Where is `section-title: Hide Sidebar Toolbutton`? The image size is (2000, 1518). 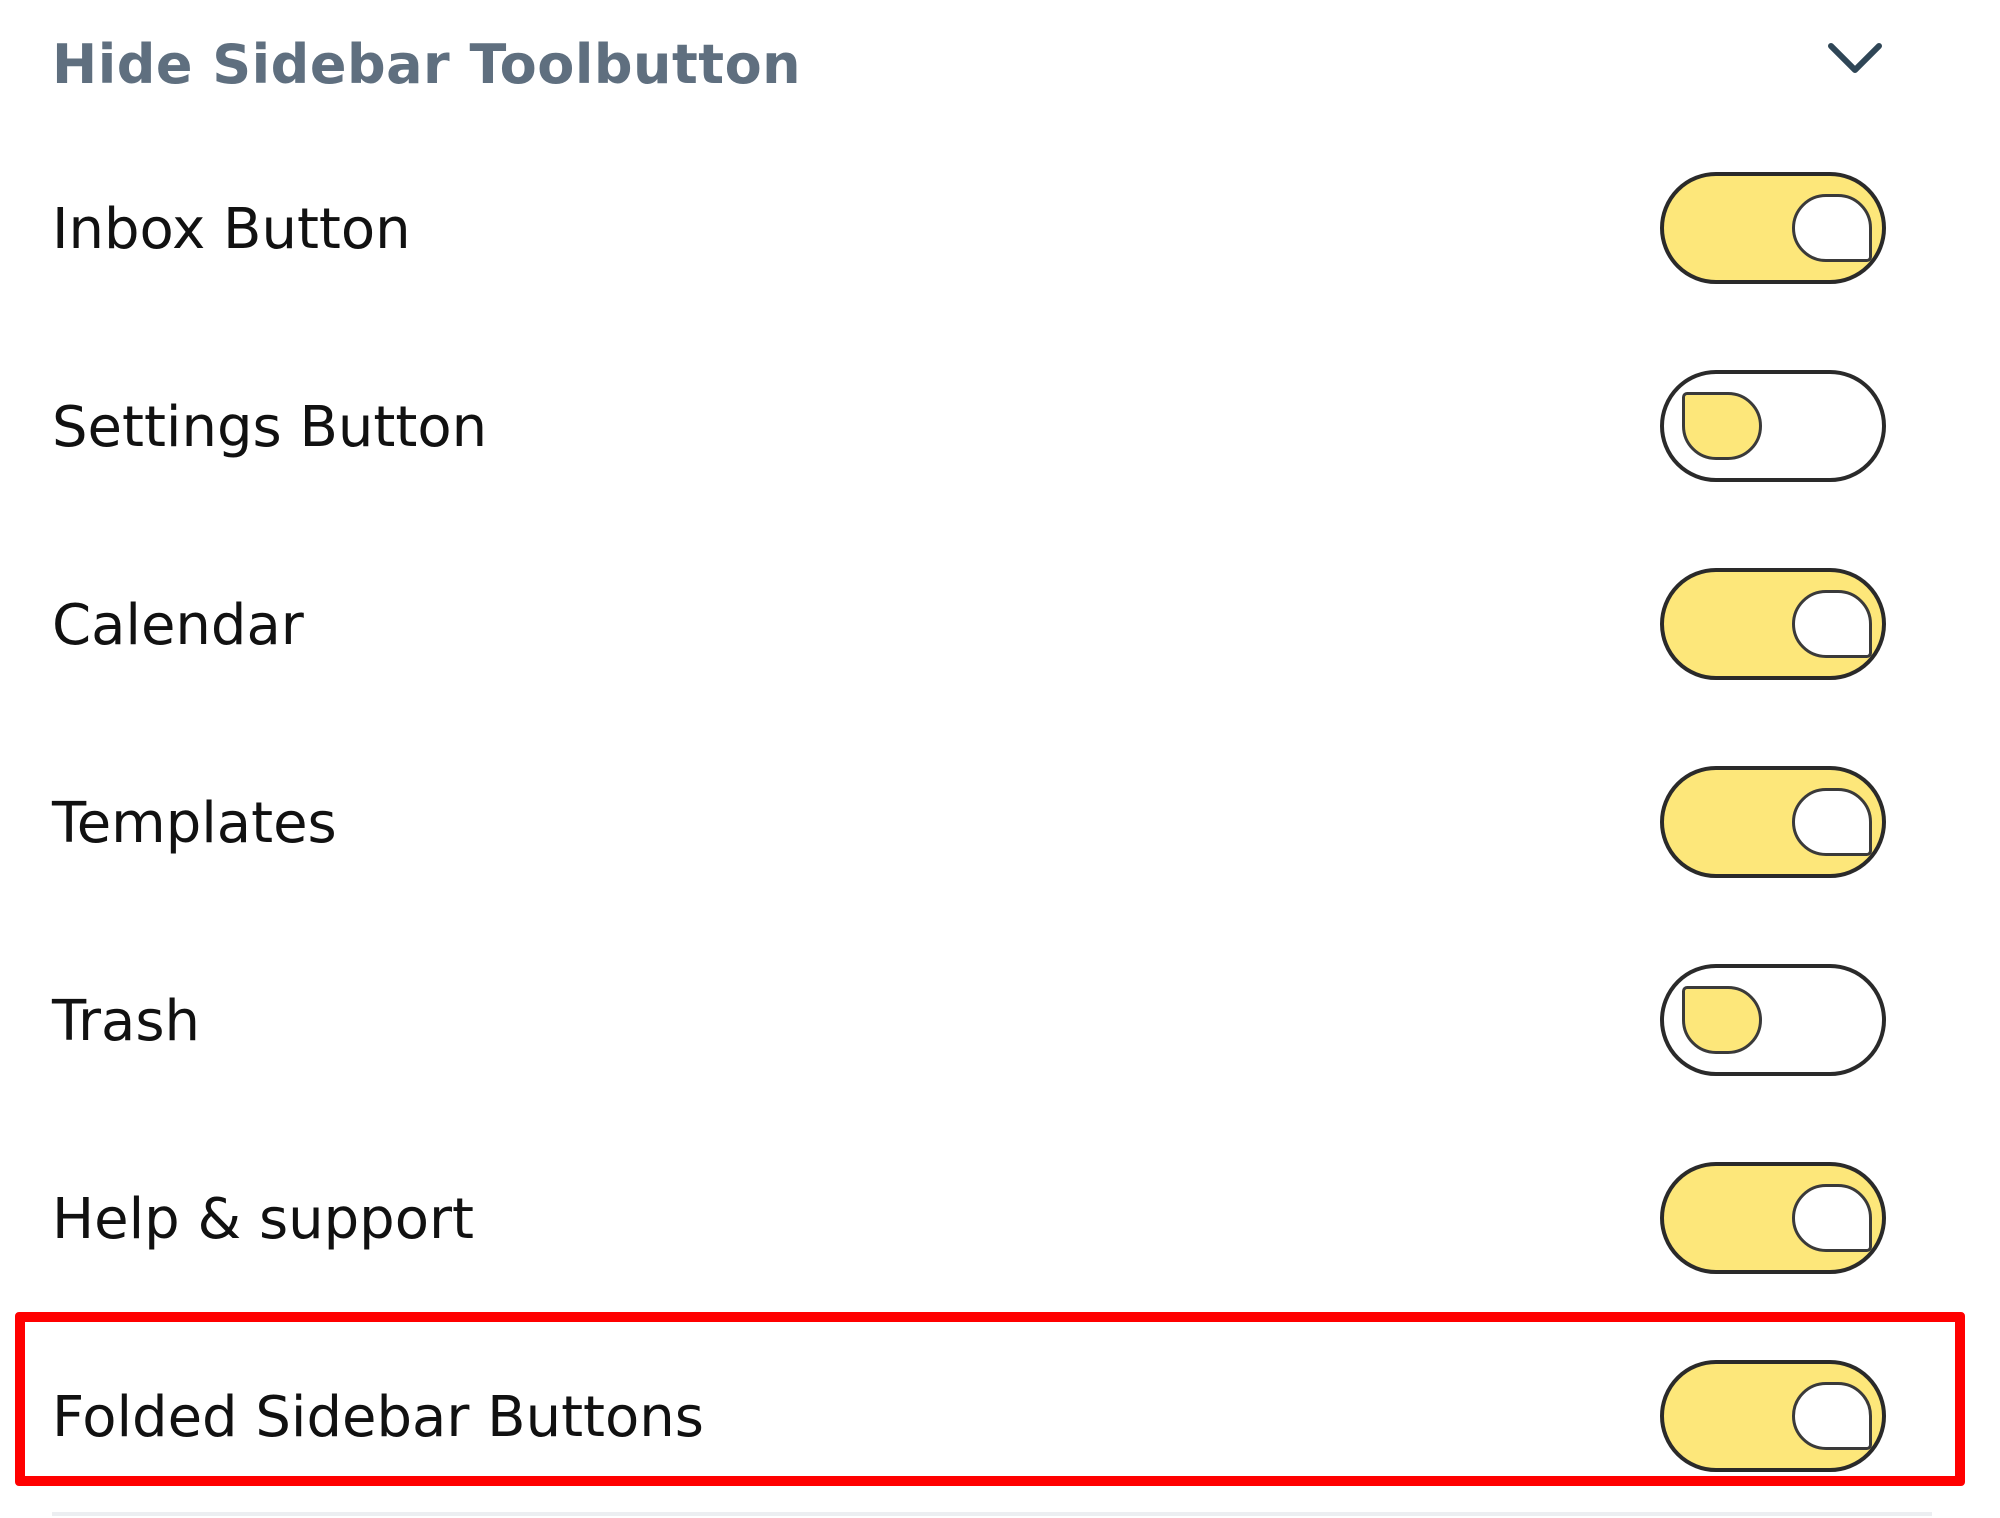
section-title: Hide Sidebar Toolbutton is located at coordinates (427, 64).